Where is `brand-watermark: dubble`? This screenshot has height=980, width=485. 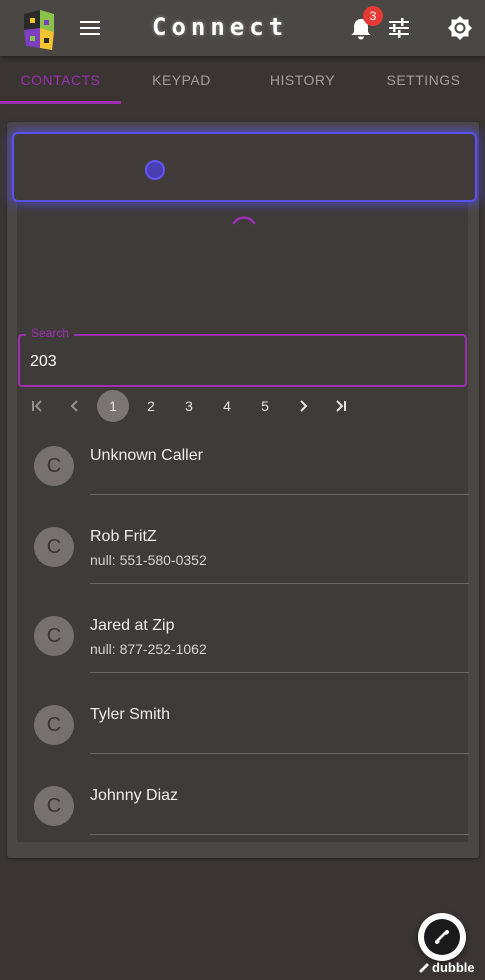
brand-watermark: dubble is located at coordinates (446, 967).